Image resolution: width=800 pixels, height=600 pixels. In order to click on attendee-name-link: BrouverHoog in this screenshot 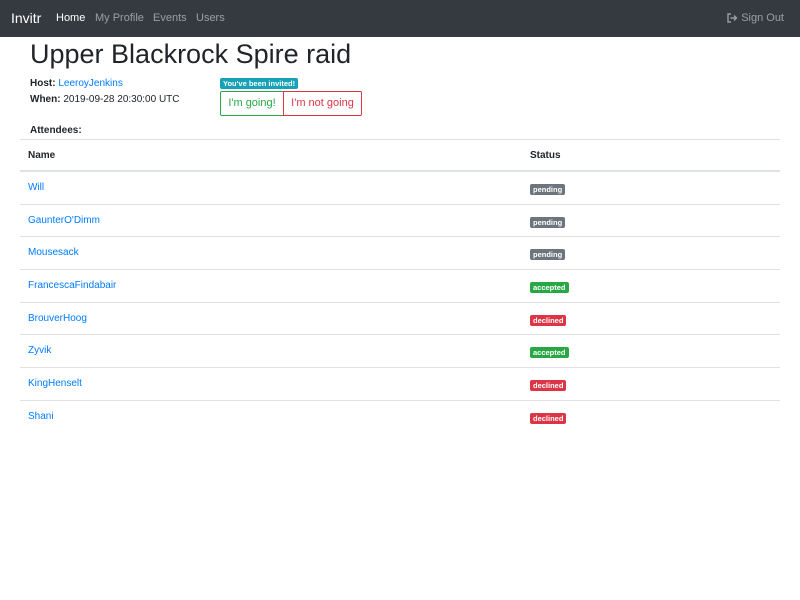, I will do `click(57, 318)`.